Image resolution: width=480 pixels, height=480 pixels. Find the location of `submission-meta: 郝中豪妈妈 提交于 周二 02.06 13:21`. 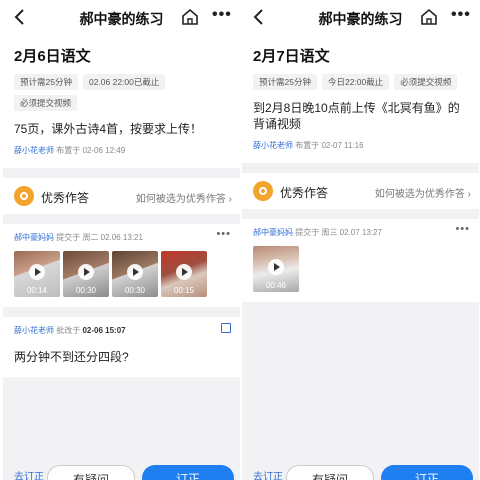

submission-meta: 郝中豪妈妈 提交于 周二 02.06 13:21 is located at coordinates (121, 237).